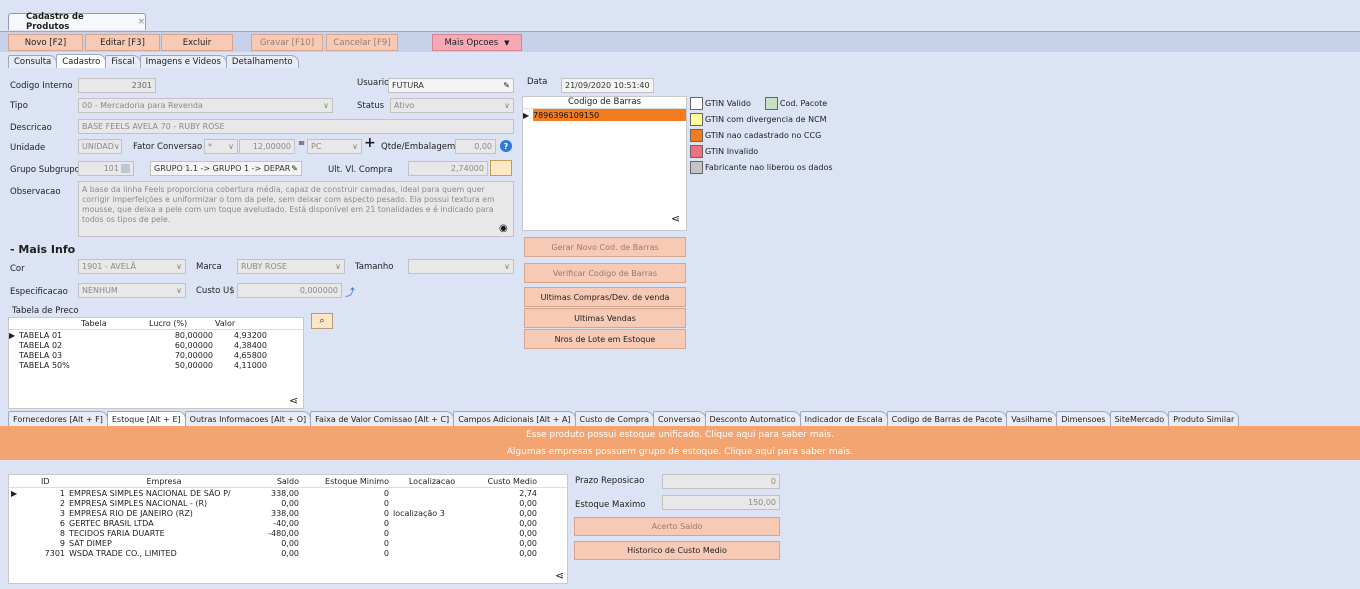 The width and height of the screenshot is (1360, 589). What do you see at coordinates (477, 42) in the screenshot?
I see `more-options-button: Mais Opcoes ▼` at bounding box center [477, 42].